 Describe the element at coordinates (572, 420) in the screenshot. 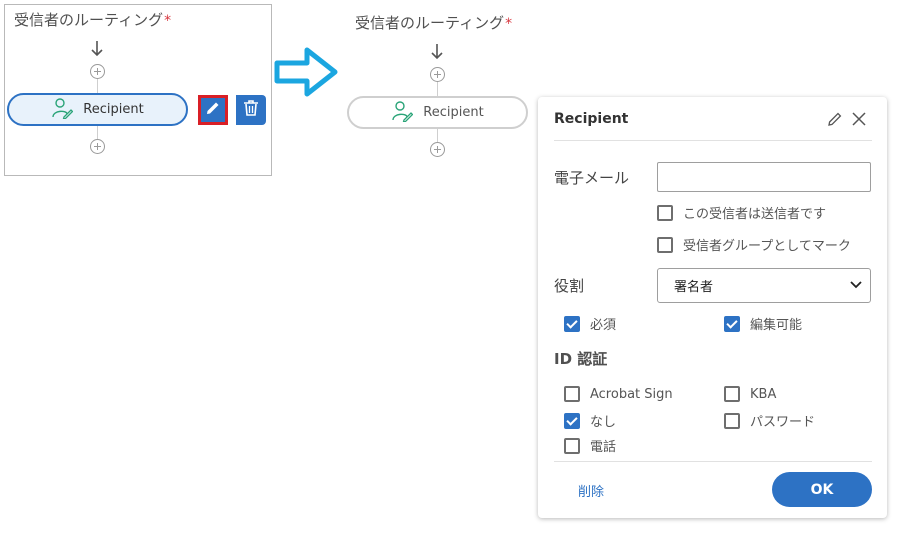

I see `auth-none-checkbox` at that location.